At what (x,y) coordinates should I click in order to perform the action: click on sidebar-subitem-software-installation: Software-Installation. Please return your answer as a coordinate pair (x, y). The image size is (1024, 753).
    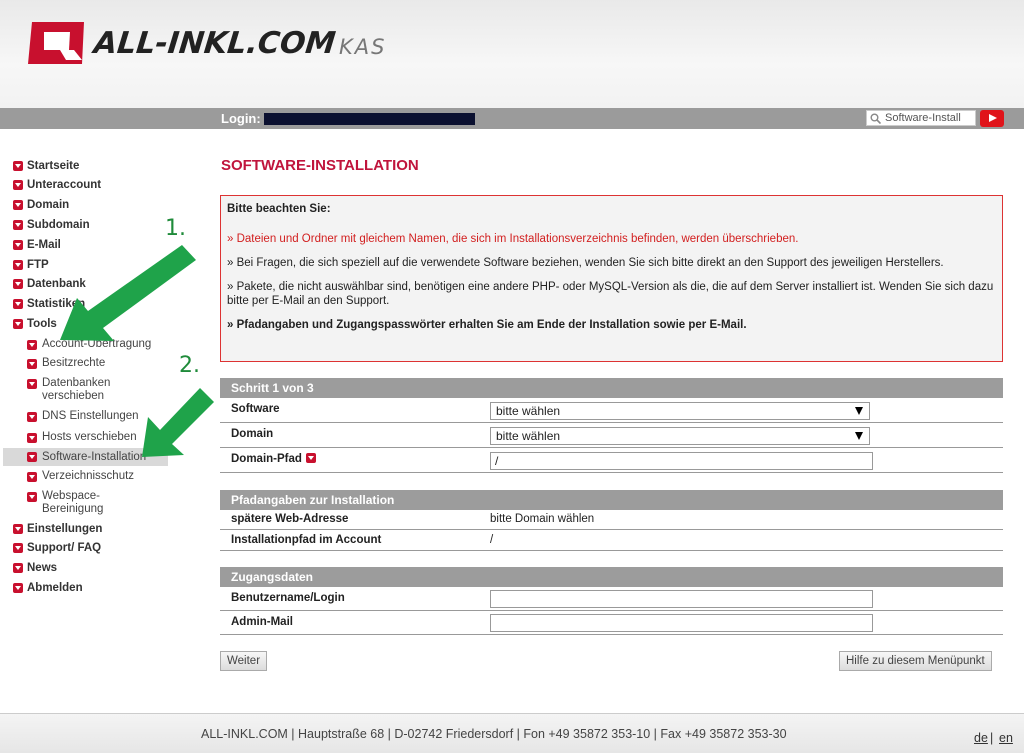
    Looking at the image, I should click on (85, 457).